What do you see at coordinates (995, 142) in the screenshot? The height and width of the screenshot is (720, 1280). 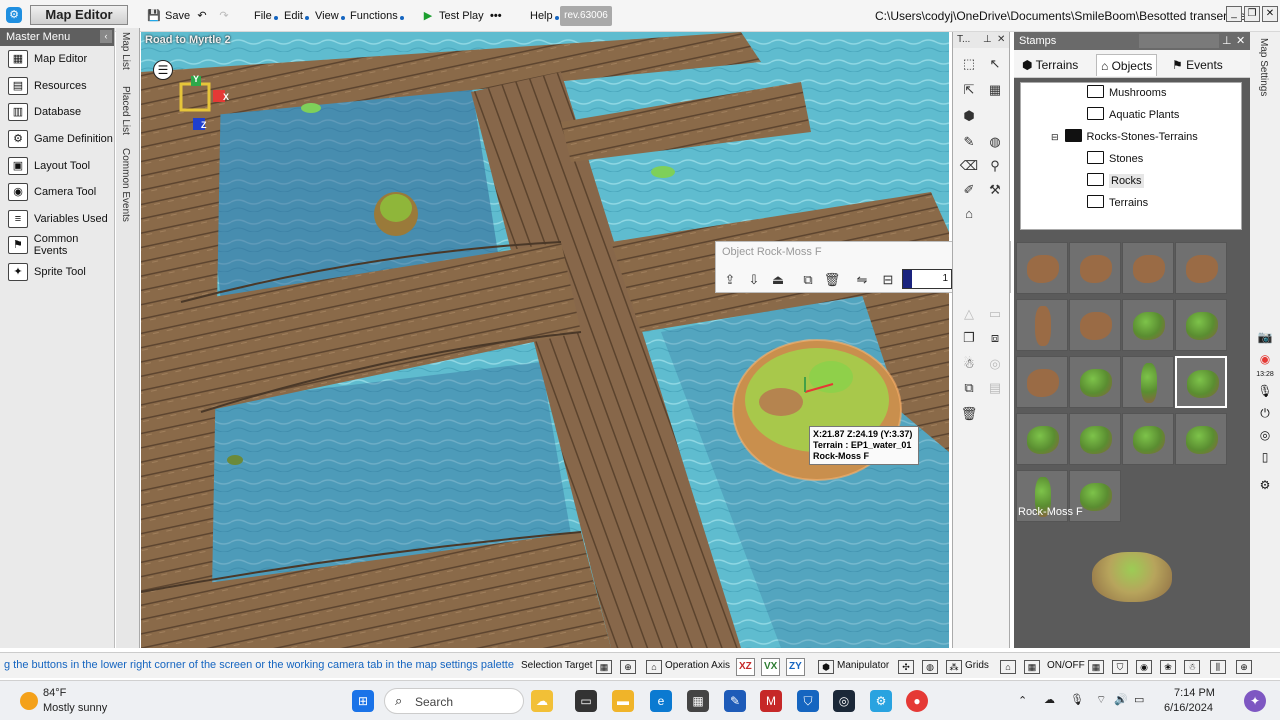 I see `bucket-icon: ◍` at bounding box center [995, 142].